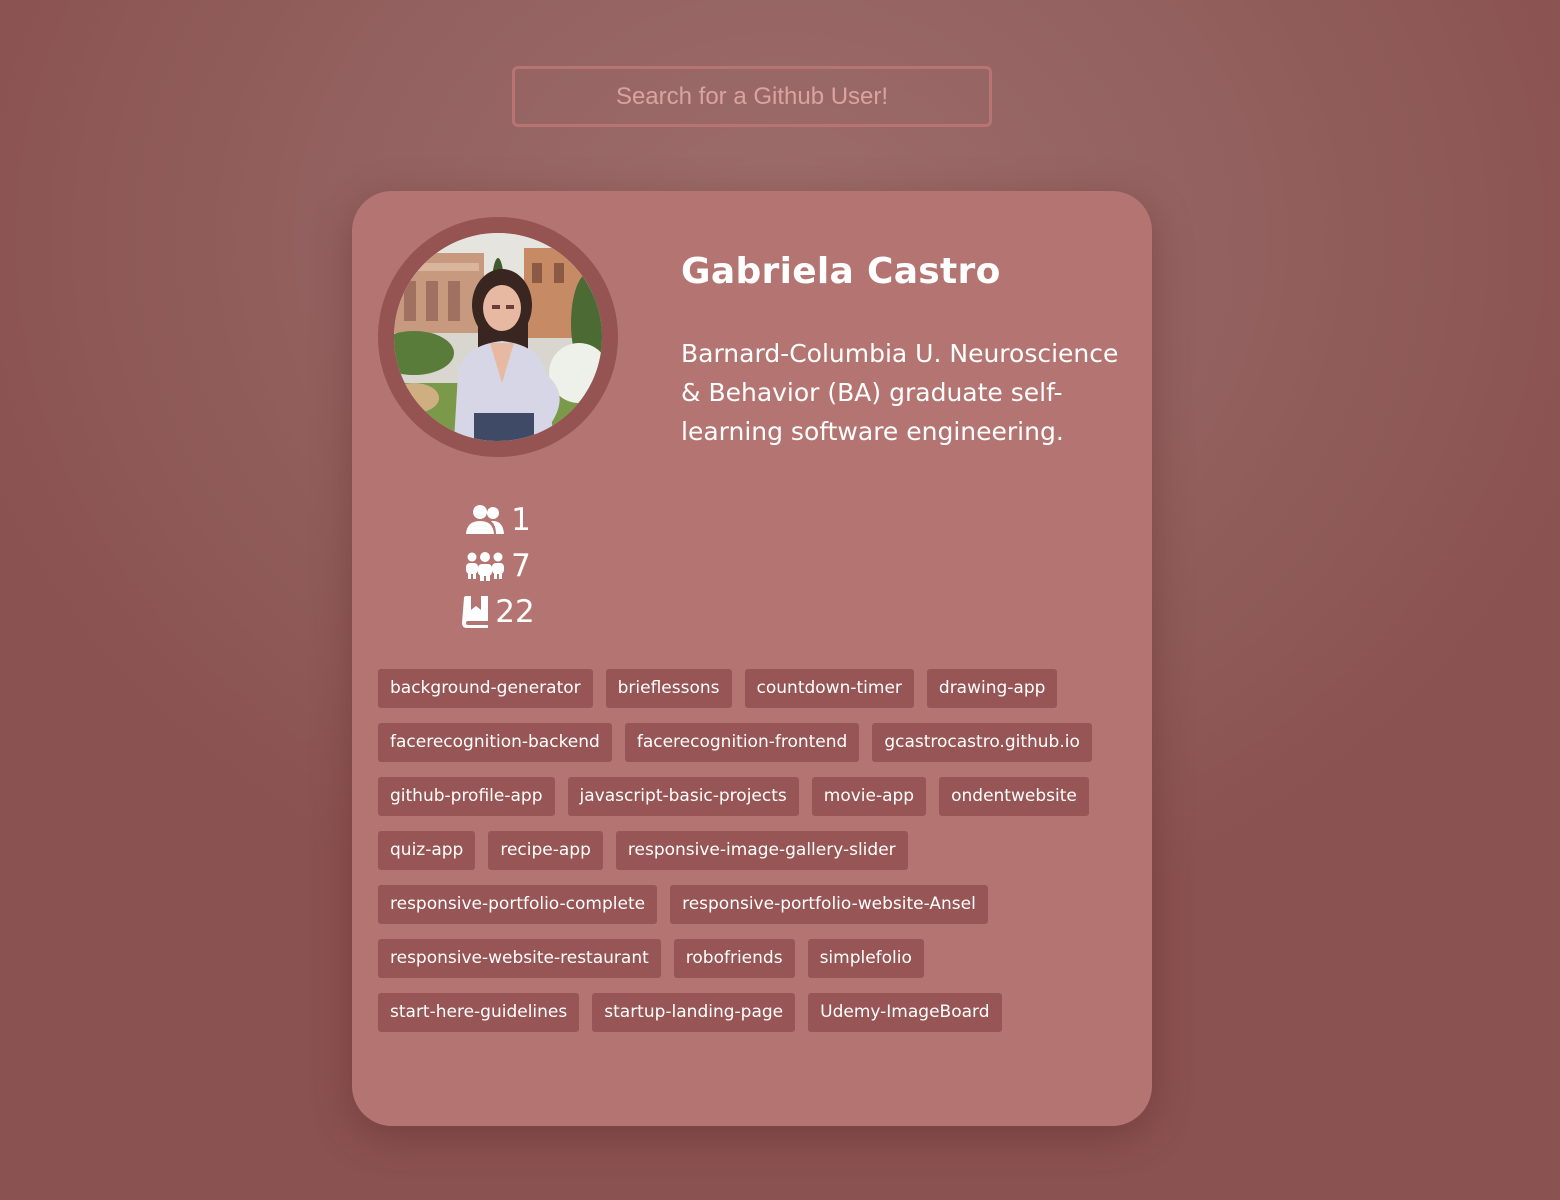 Image resolution: width=1560 pixels, height=1200 pixels. Describe the element at coordinates (1014, 796) in the screenshot. I see `repo-link: ondentwebsite` at that location.